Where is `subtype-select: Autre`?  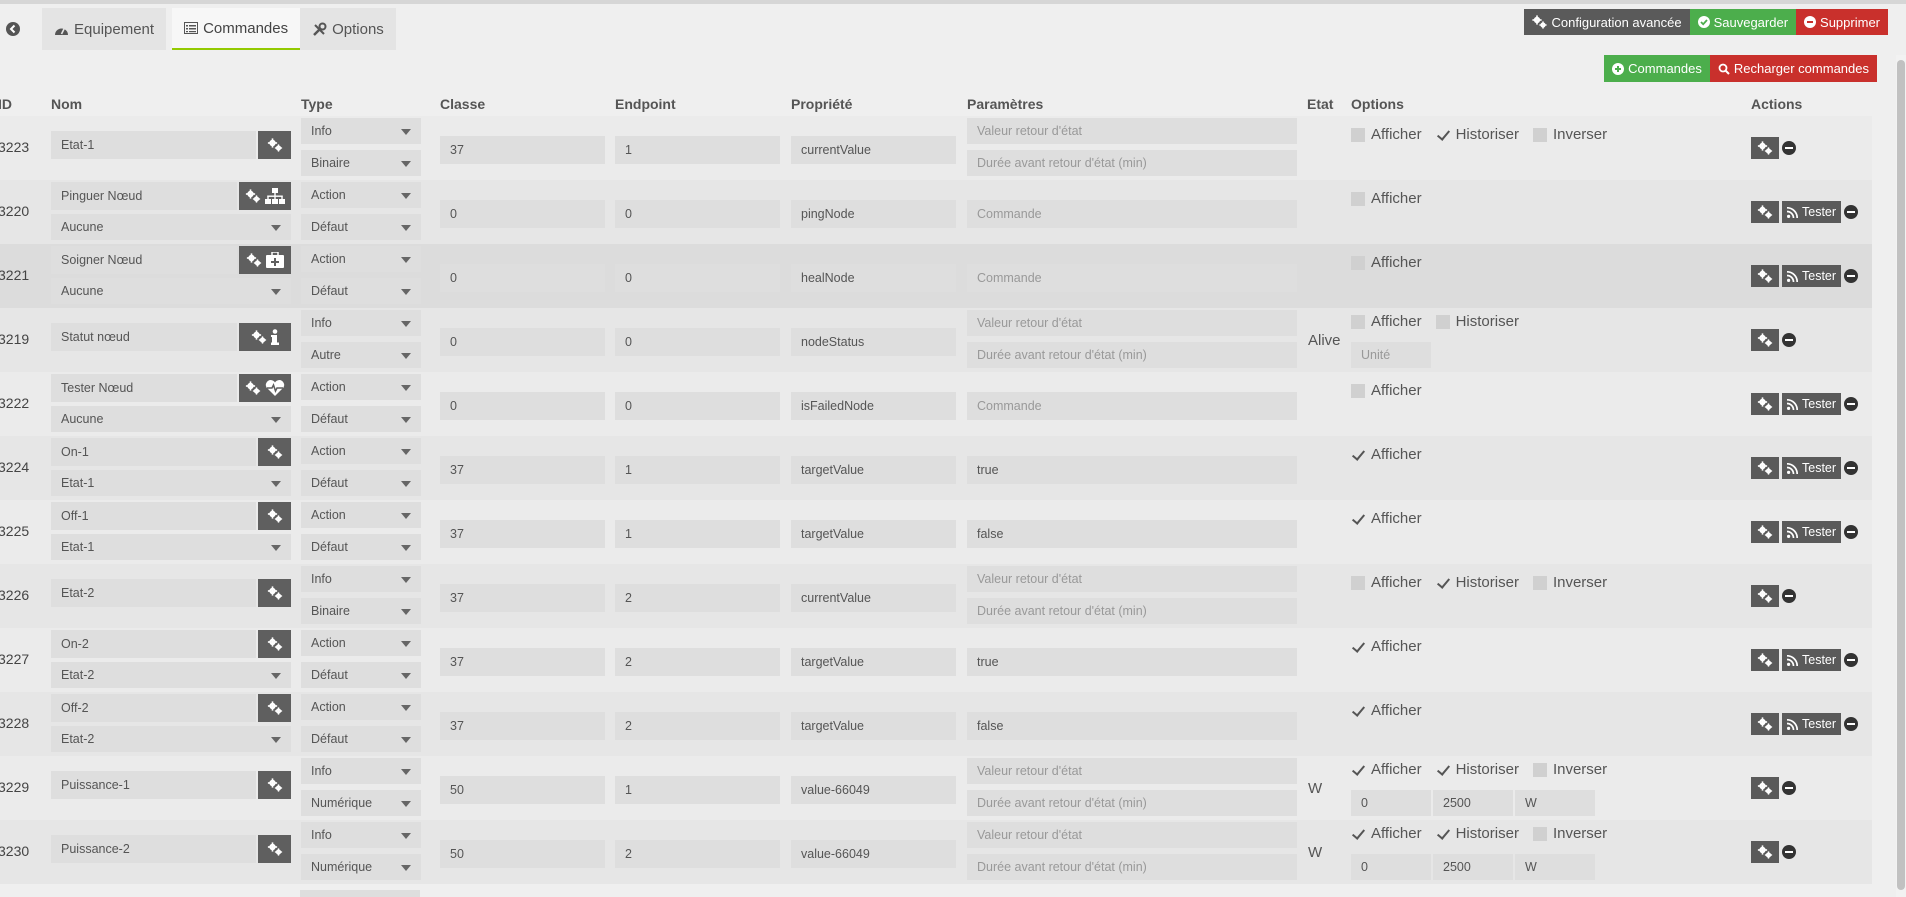
subtype-select: Autre is located at coordinates (361, 355).